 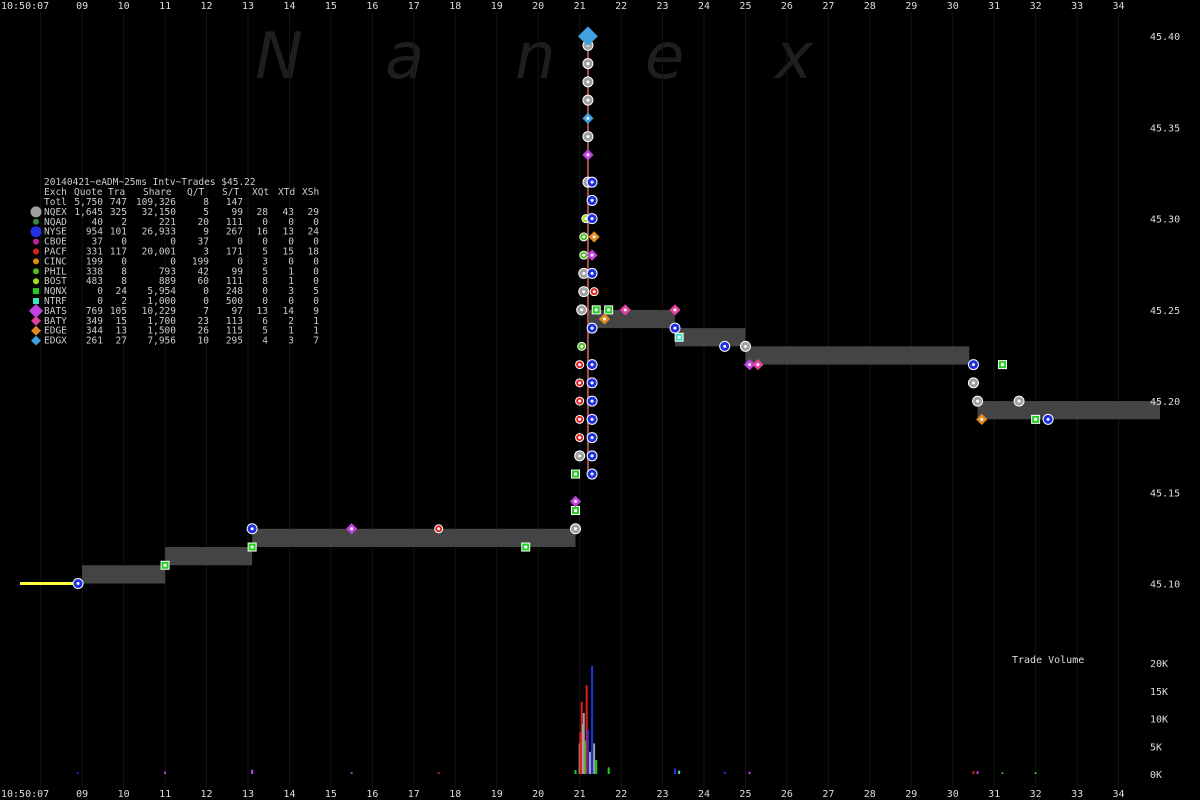 What do you see at coordinates (372, 6) in the screenshot?
I see `x-tick-label-top: 16` at bounding box center [372, 6].